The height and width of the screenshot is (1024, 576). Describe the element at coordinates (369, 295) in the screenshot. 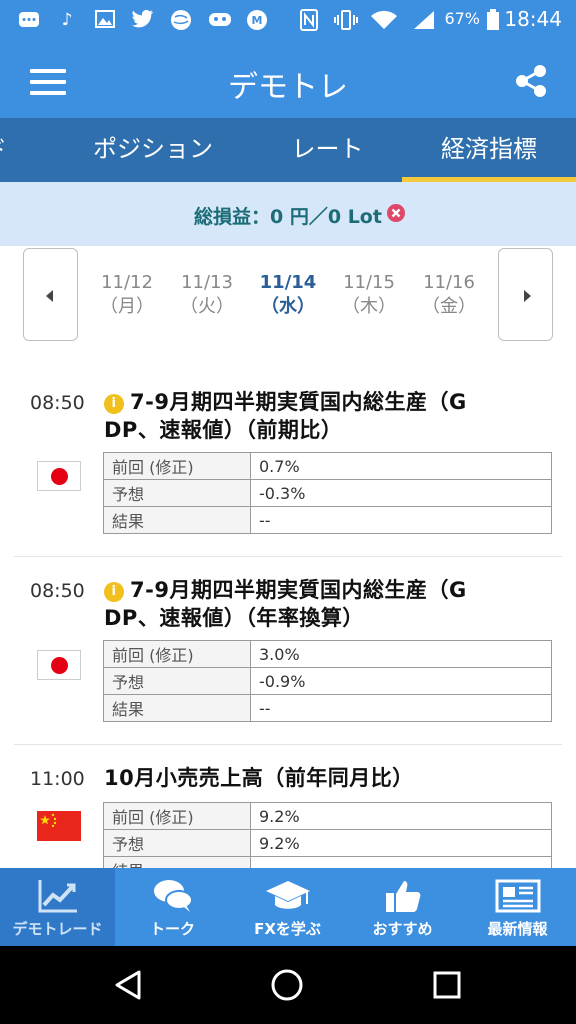

I see `date-item: 11/15 （木）` at that location.